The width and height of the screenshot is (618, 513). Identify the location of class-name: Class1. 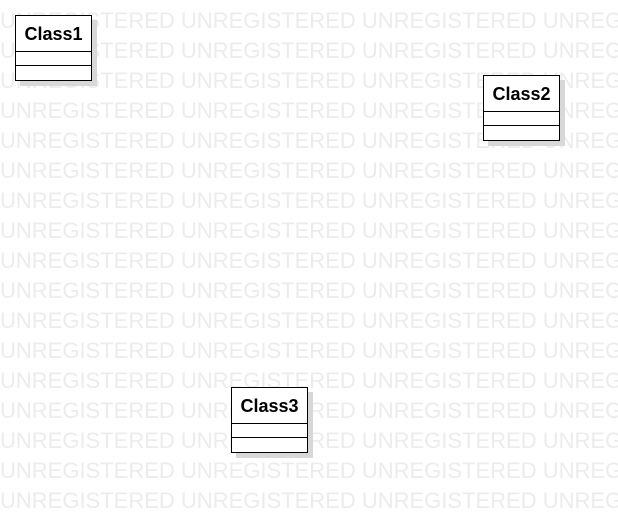
(53, 34).